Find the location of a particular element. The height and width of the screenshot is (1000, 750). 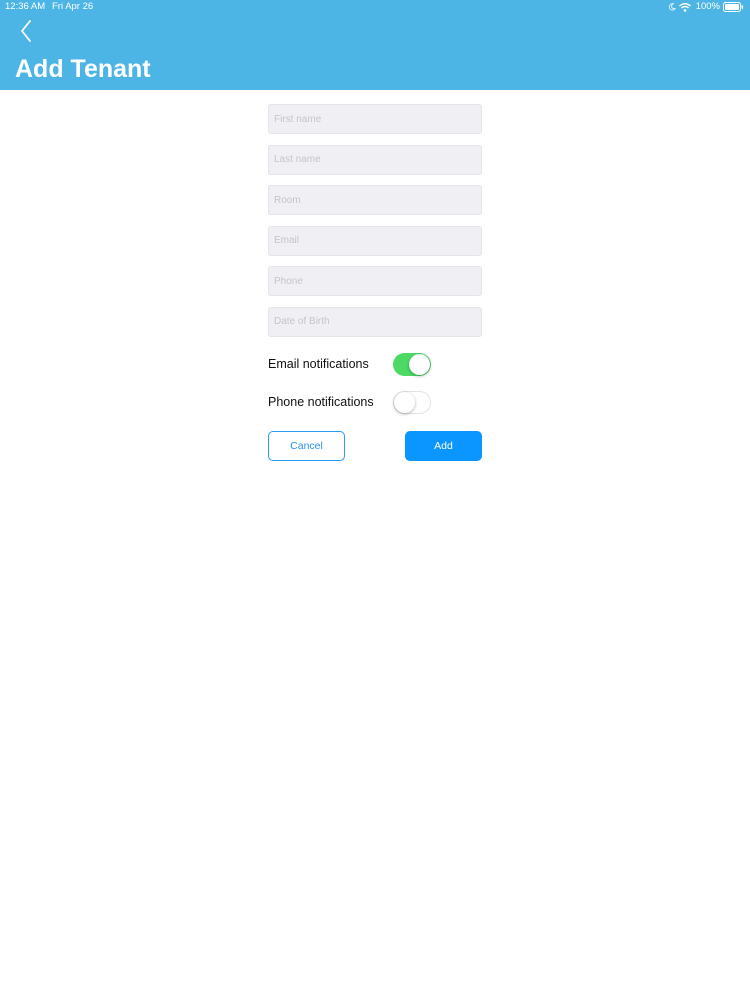

status-bar: 12:36 AM Fri Apr 26 100% is located at coordinates (375, 7).